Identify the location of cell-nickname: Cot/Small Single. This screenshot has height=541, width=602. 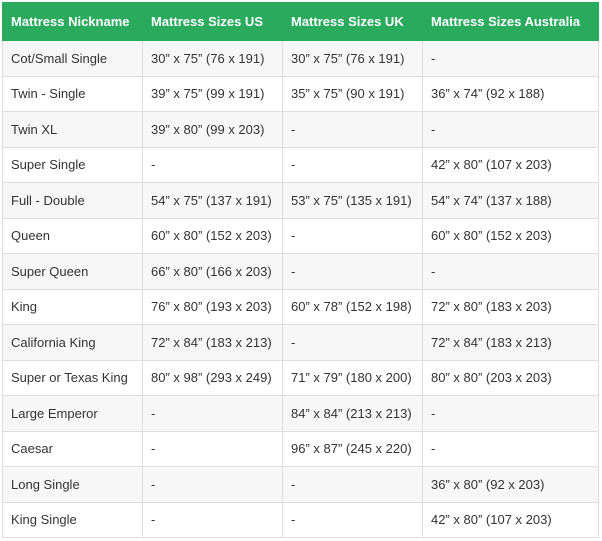
(72, 58).